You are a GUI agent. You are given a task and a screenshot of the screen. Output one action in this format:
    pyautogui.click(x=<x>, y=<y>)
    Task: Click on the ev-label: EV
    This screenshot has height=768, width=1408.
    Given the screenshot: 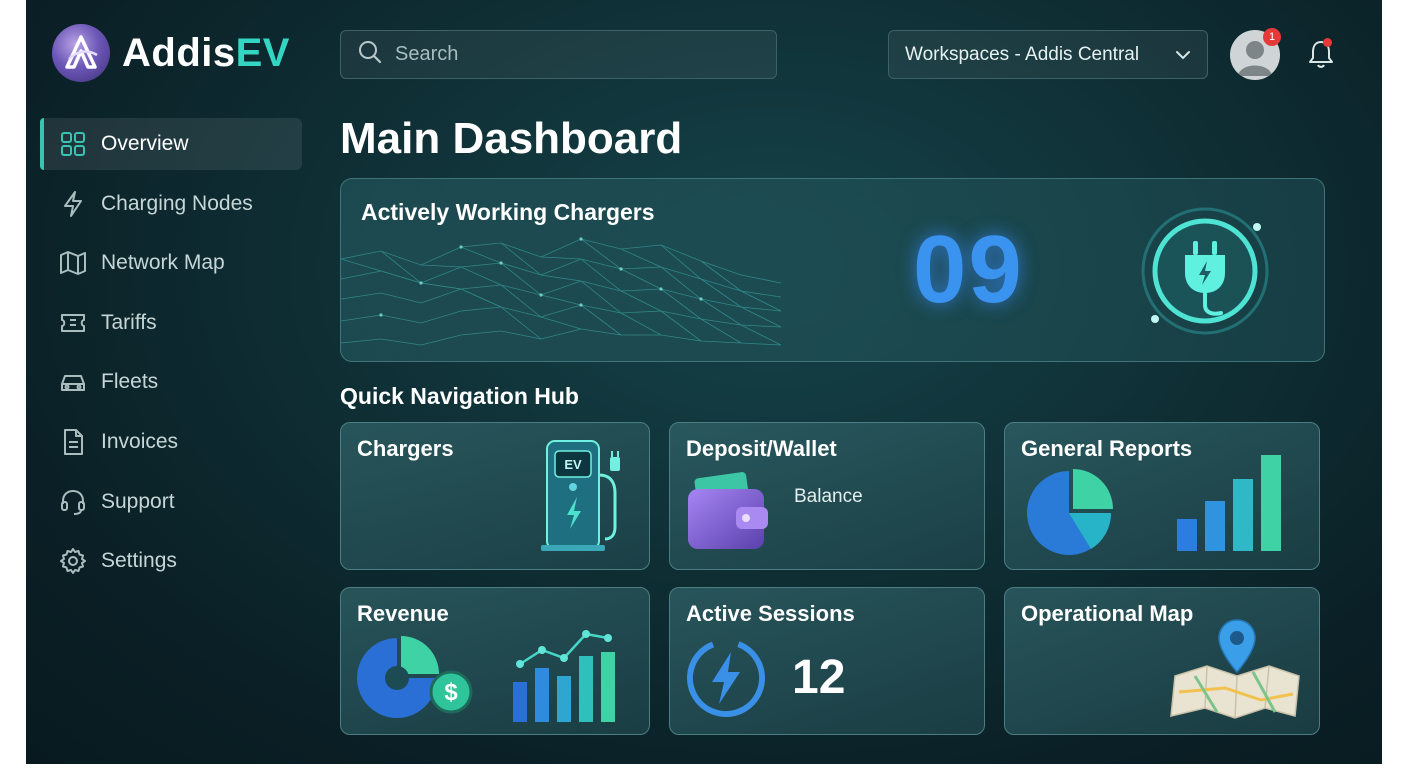 What is the action you would take?
    pyautogui.click(x=573, y=464)
    